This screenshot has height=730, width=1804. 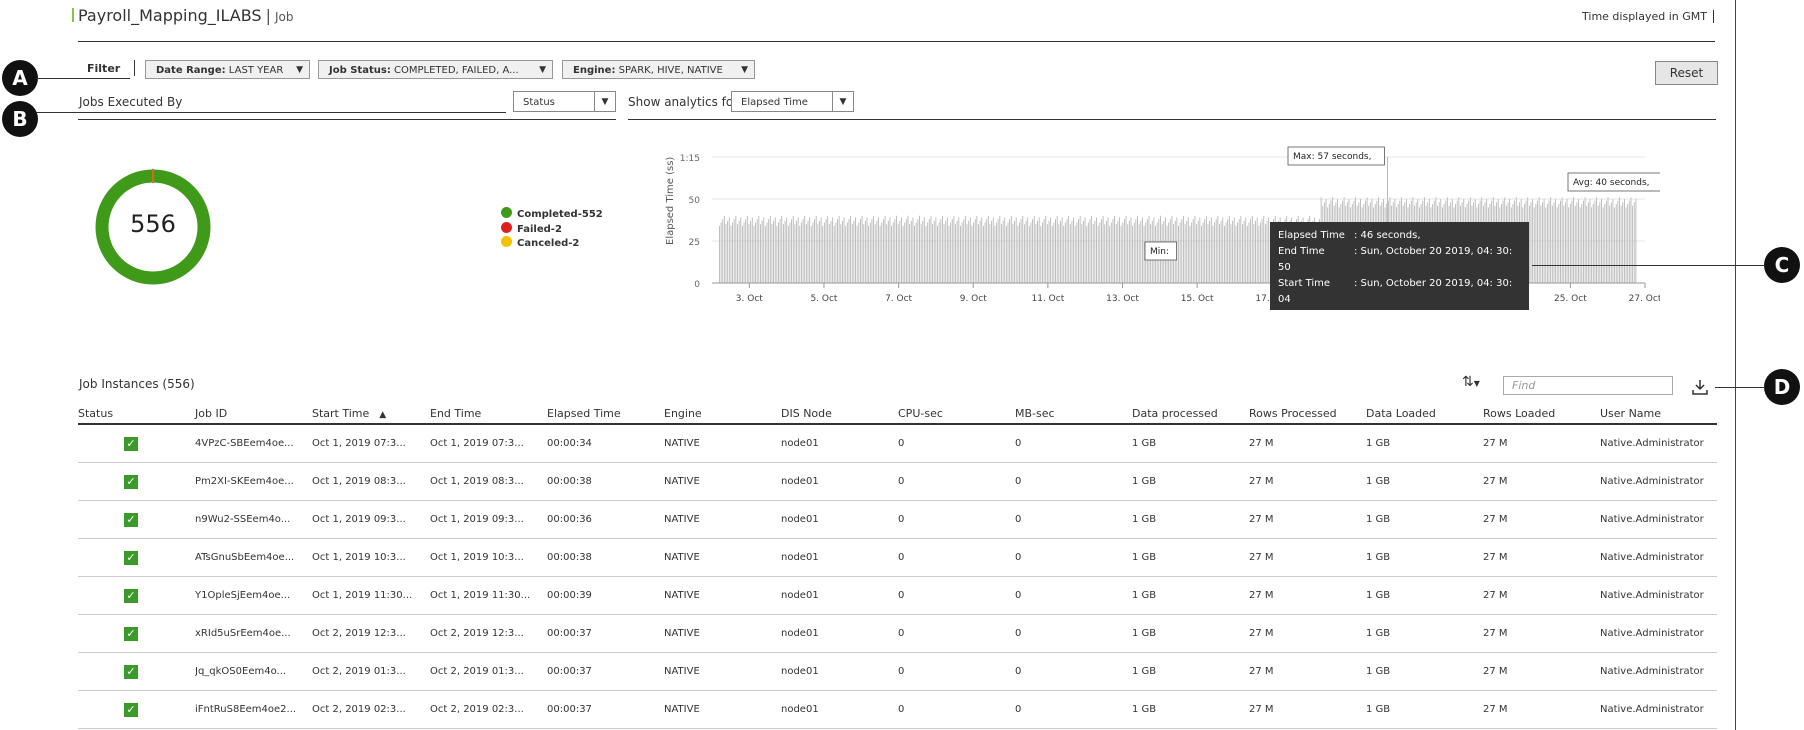 What do you see at coordinates (1588, 385) in the screenshot?
I see `find-input: Find` at bounding box center [1588, 385].